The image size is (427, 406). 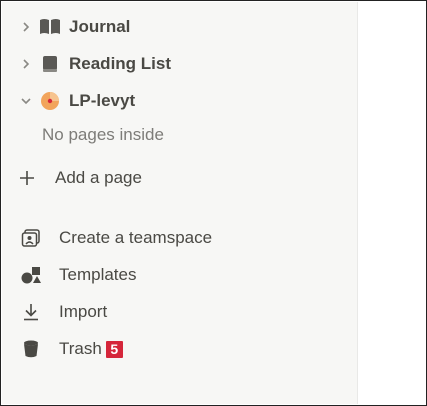 What do you see at coordinates (170, 349) in the screenshot?
I see `trash-button: Trash 5` at bounding box center [170, 349].